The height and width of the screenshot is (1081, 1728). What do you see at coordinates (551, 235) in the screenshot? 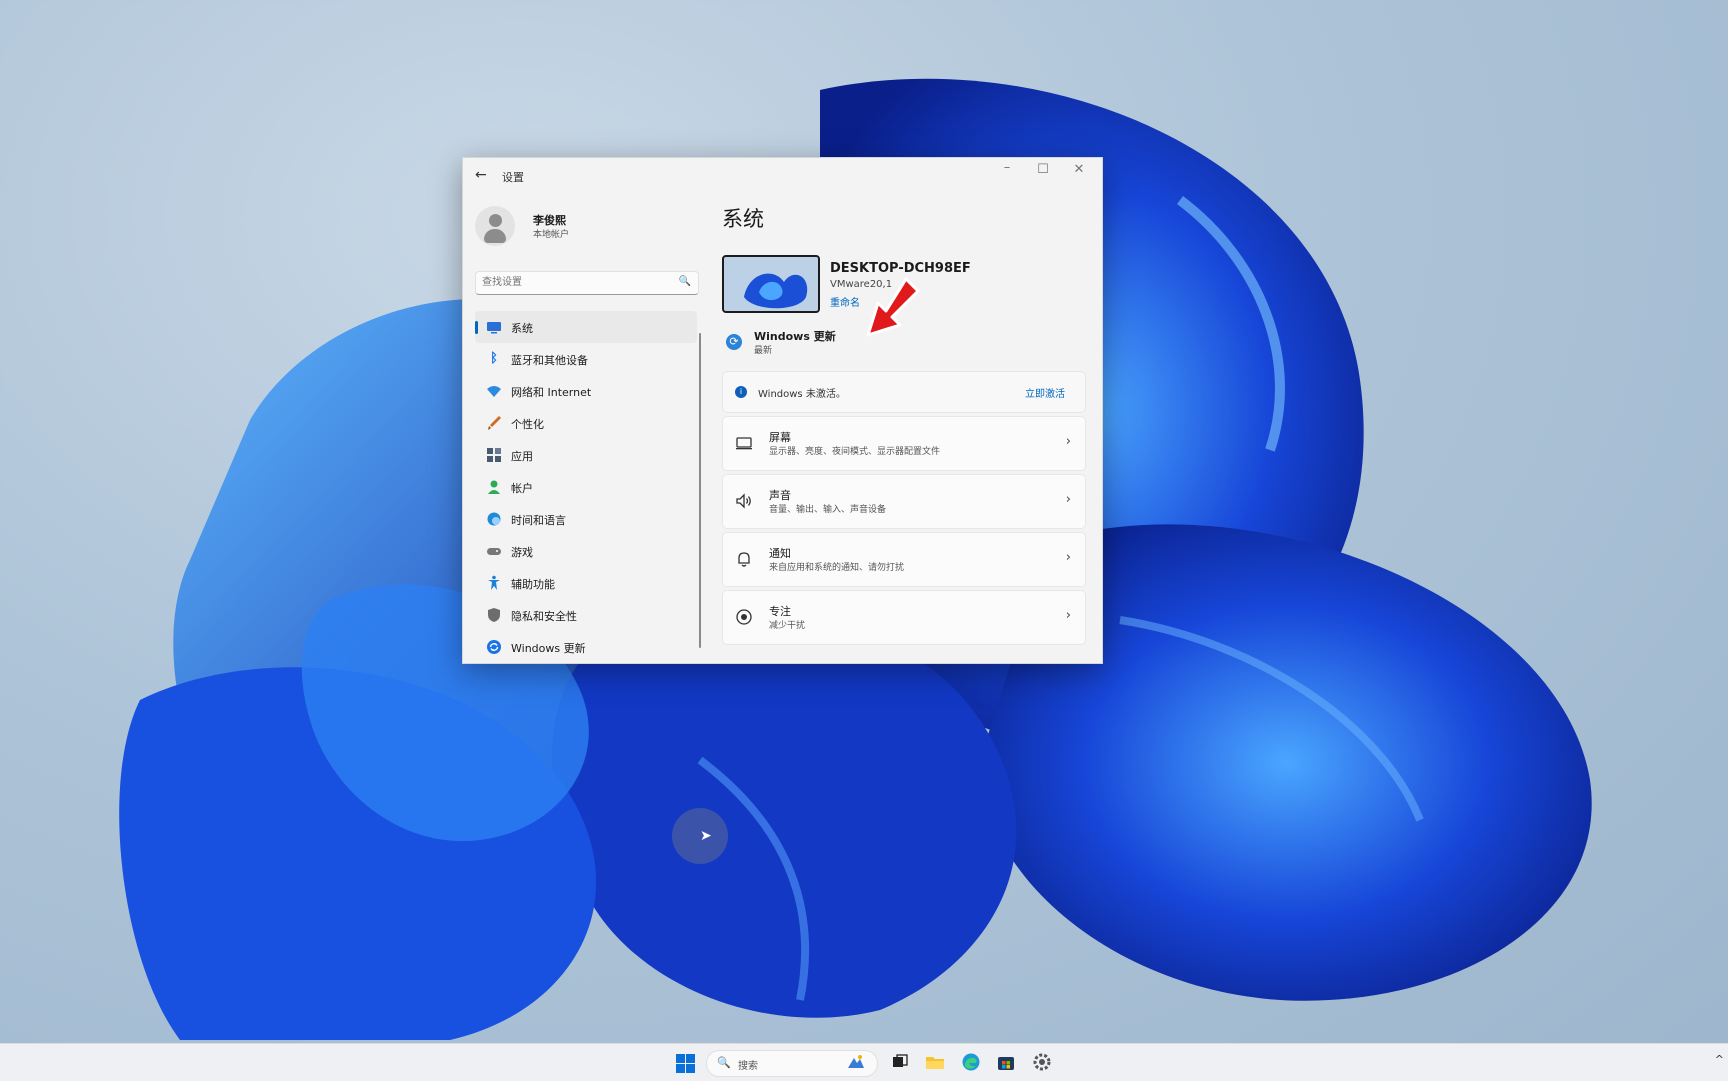
I see `account-type: 本地帐户` at bounding box center [551, 235].